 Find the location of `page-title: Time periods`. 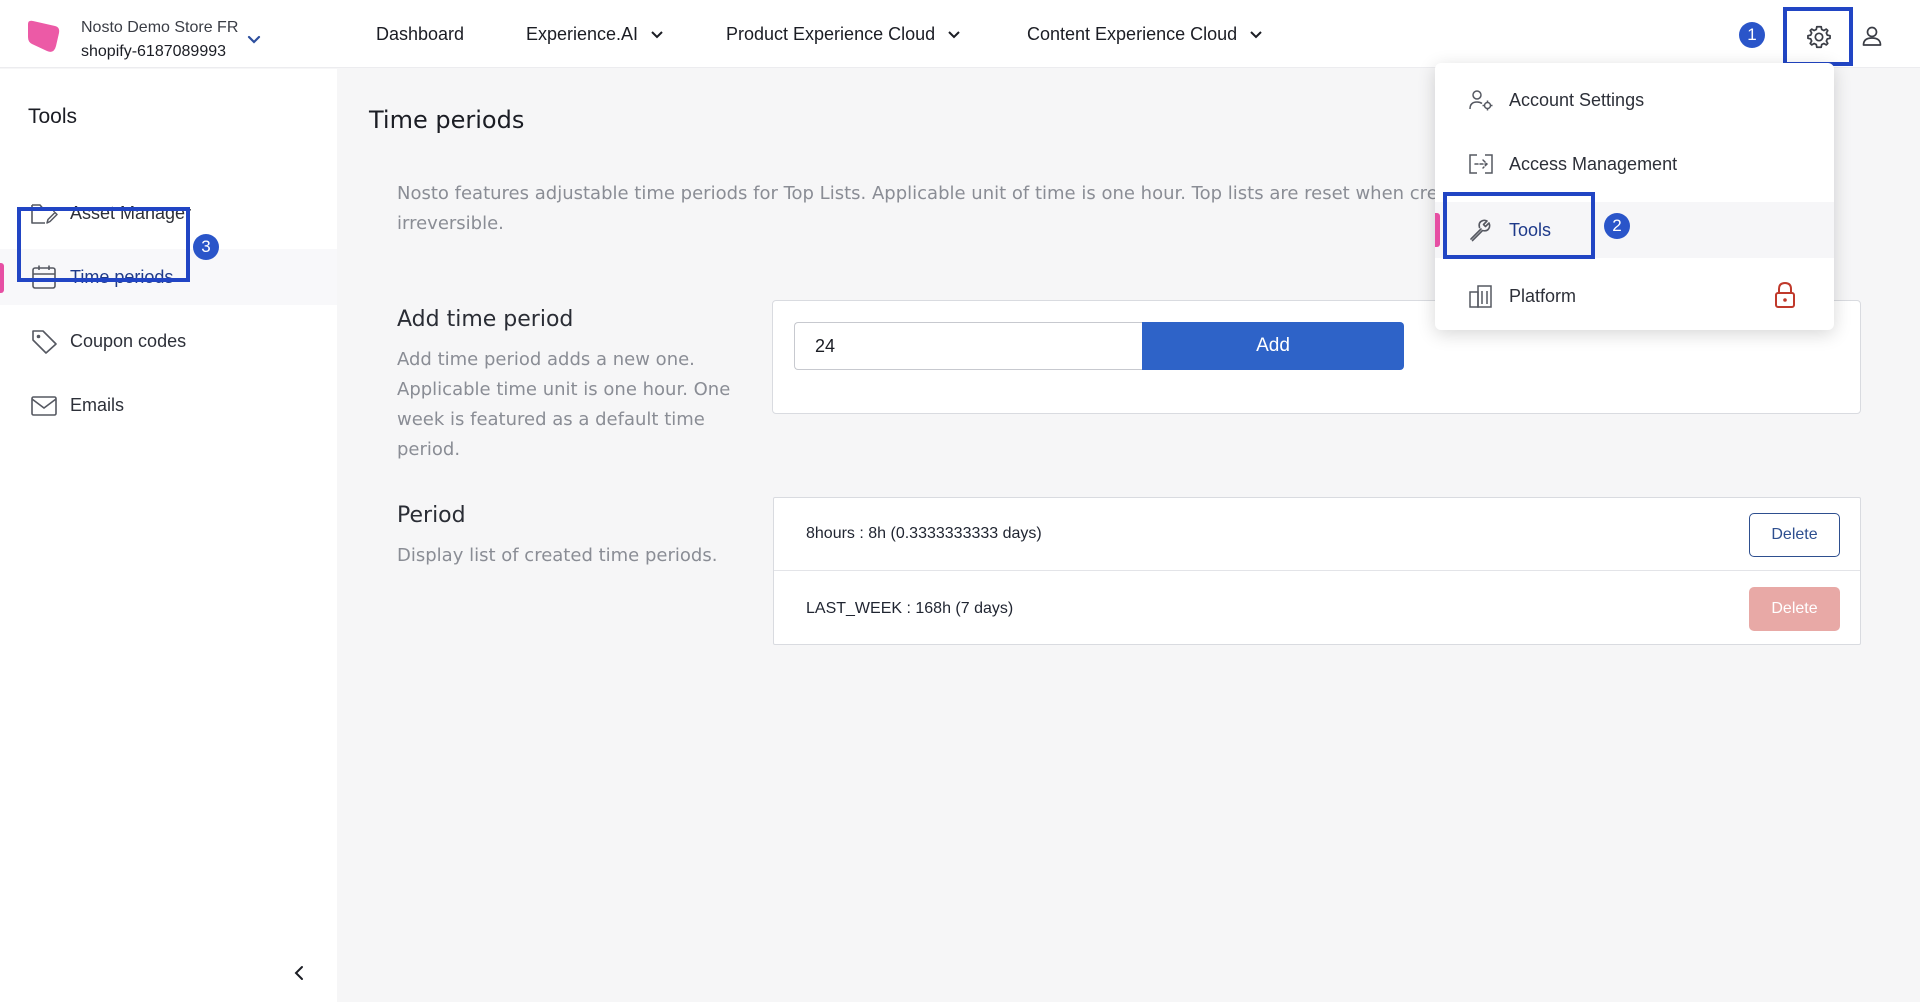

page-title: Time periods is located at coordinates (447, 120).